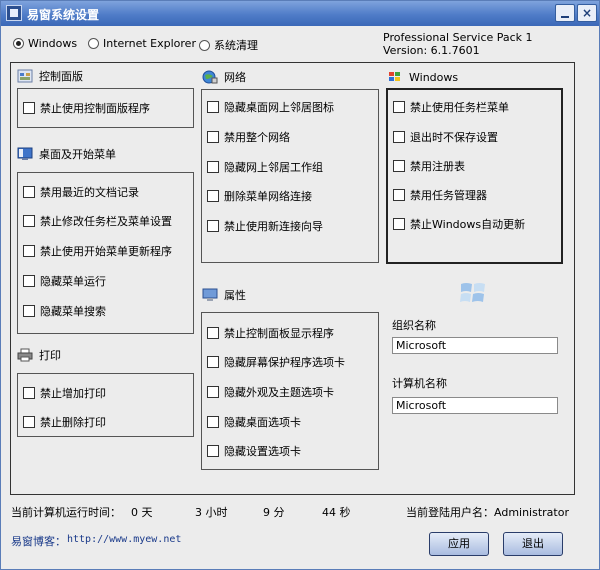  What do you see at coordinates (257, 137) in the screenshot?
I see `checkbox-label: 禁用整个网络` at bounding box center [257, 137].